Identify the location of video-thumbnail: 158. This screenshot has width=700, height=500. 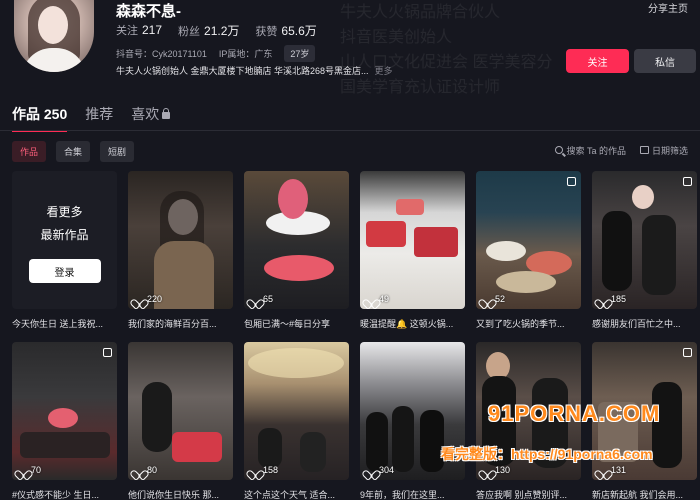
(296, 411).